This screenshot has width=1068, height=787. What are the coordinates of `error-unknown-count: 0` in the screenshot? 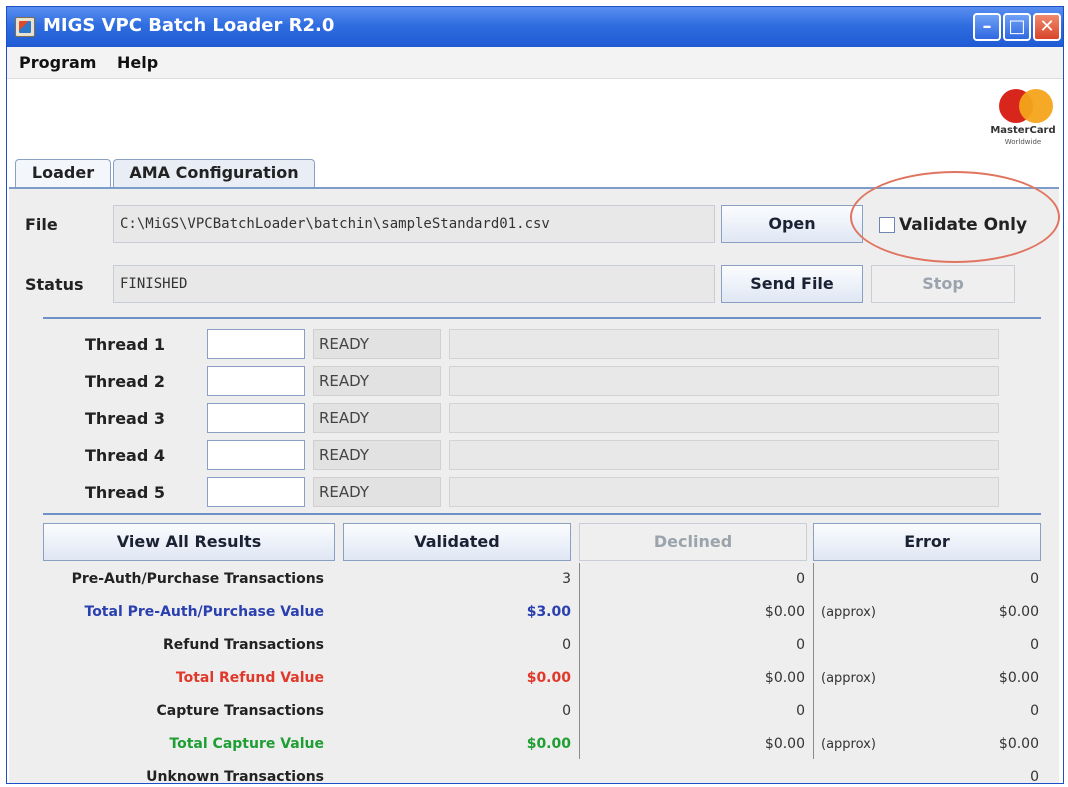 It's located at (1034, 776).